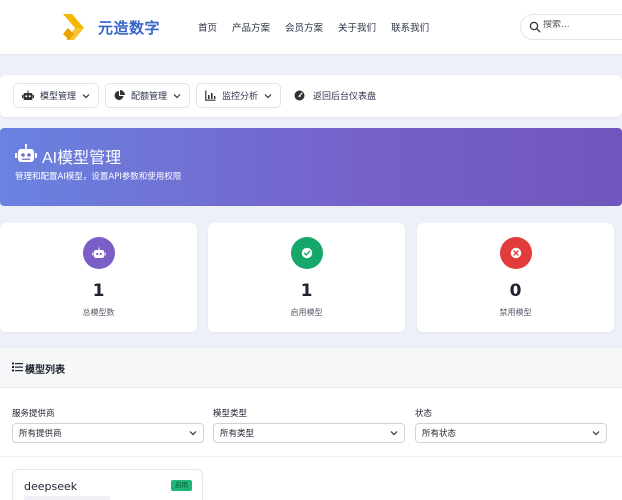  What do you see at coordinates (230, 414) in the screenshot?
I see `filter-label-type: 模型类型` at bounding box center [230, 414].